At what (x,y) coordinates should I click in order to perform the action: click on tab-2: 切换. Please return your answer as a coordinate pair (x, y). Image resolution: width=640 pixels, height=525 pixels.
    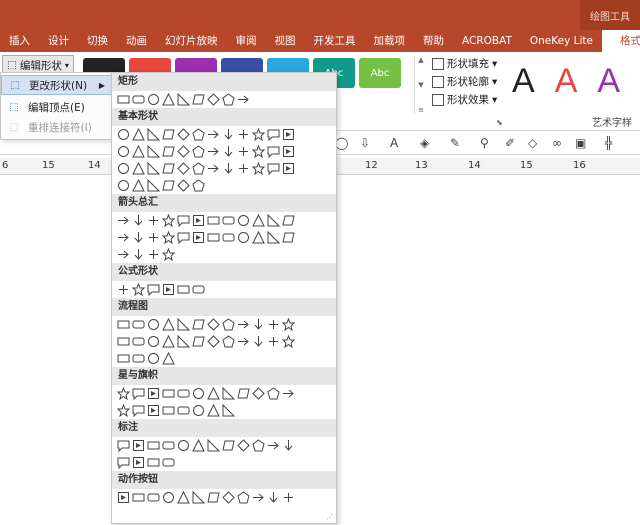
    Looking at the image, I should click on (97, 41).